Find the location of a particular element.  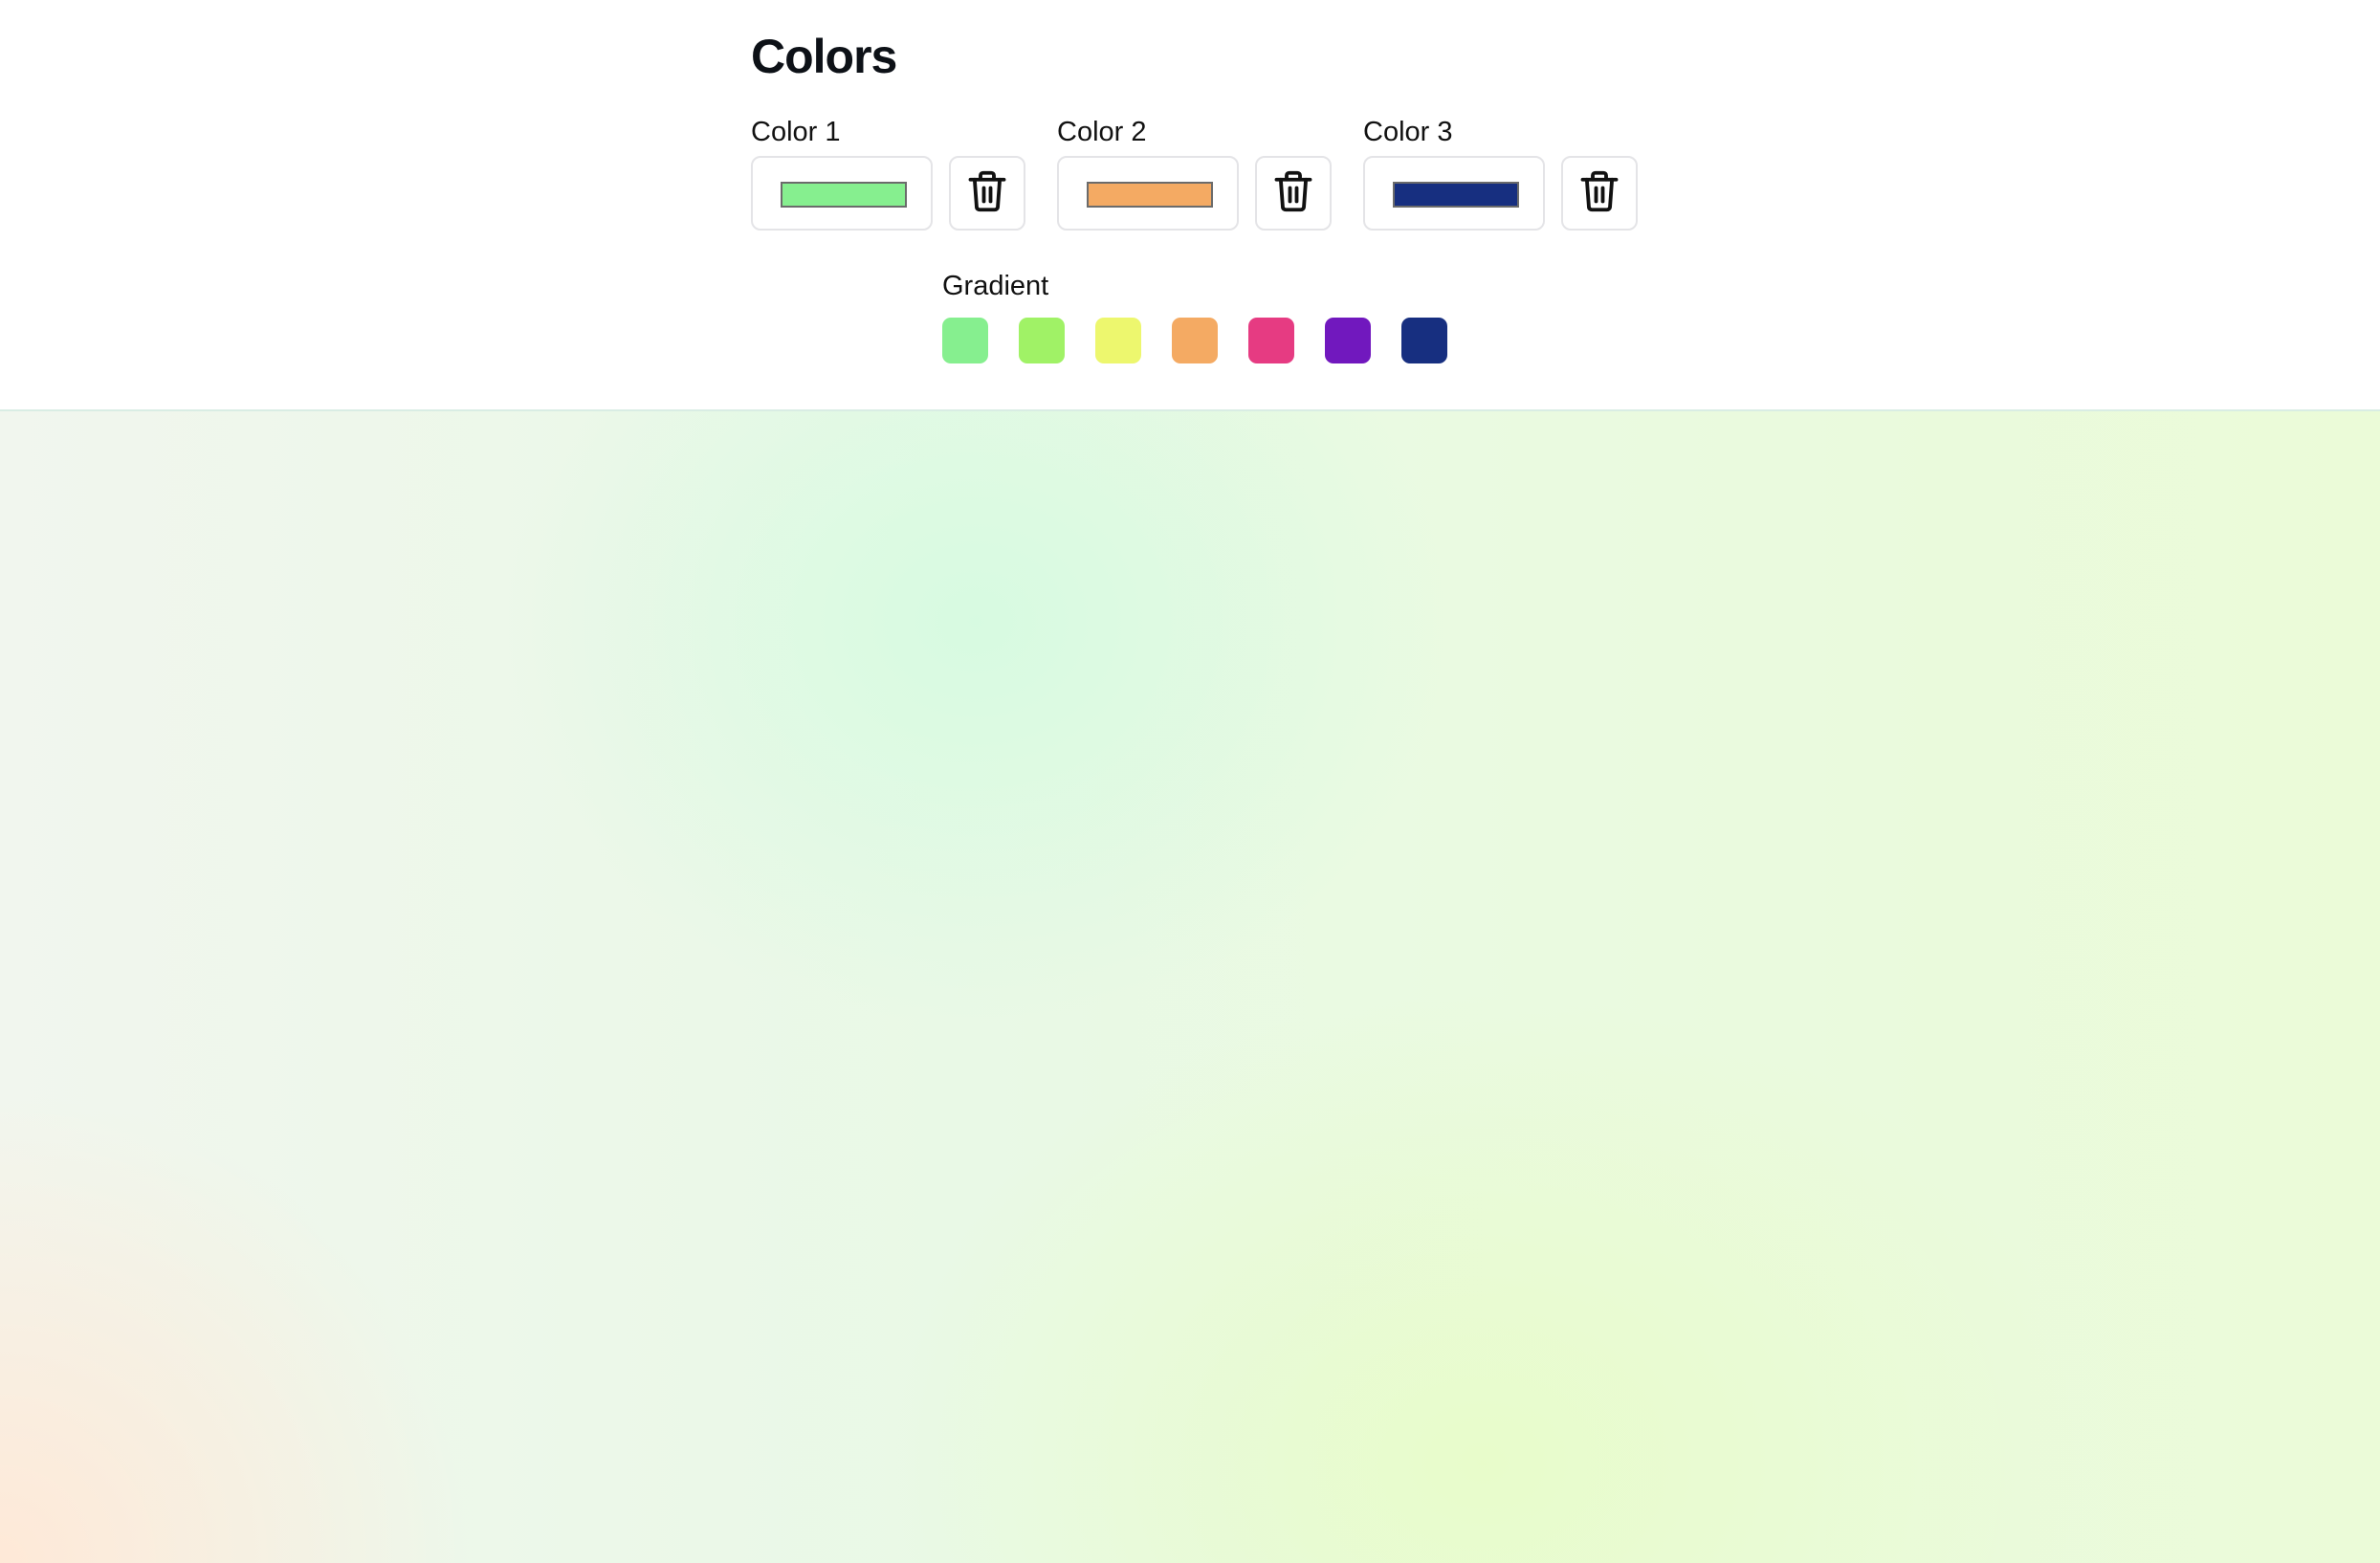

color-2-swatch is located at coordinates (1150, 195).